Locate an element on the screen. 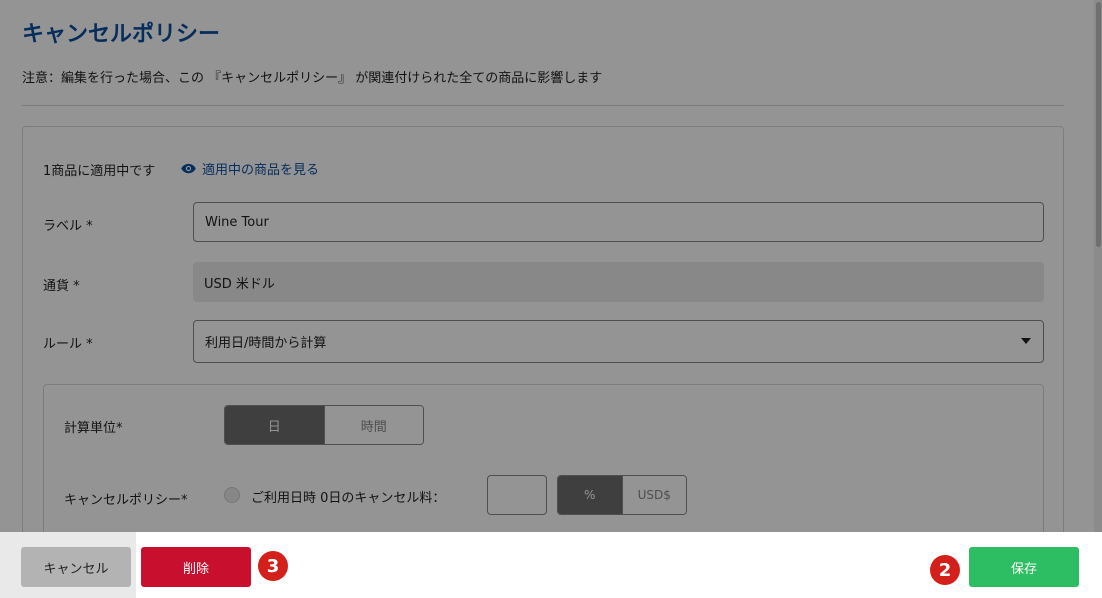 The height and width of the screenshot is (598, 1102). step-marker-2: 2 is located at coordinates (945, 570).